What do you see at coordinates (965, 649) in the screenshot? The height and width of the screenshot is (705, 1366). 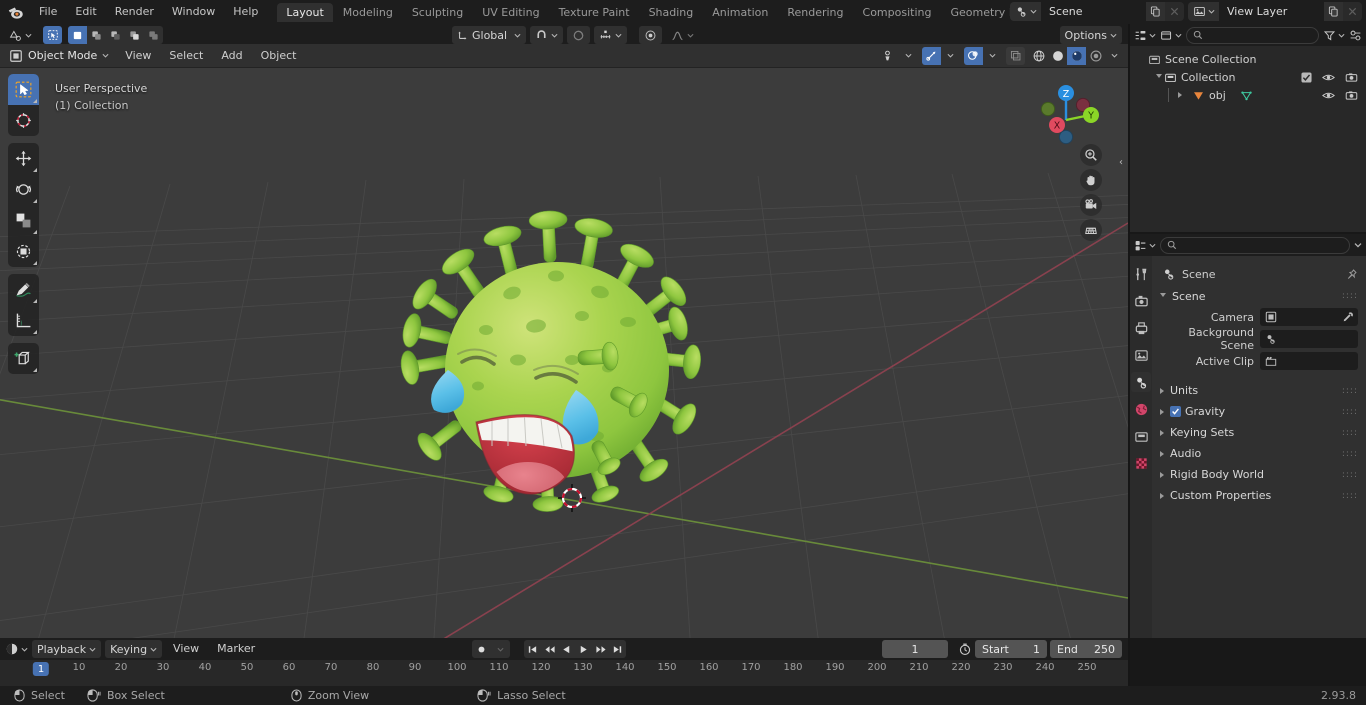 I see `use-preview-range-icon` at bounding box center [965, 649].